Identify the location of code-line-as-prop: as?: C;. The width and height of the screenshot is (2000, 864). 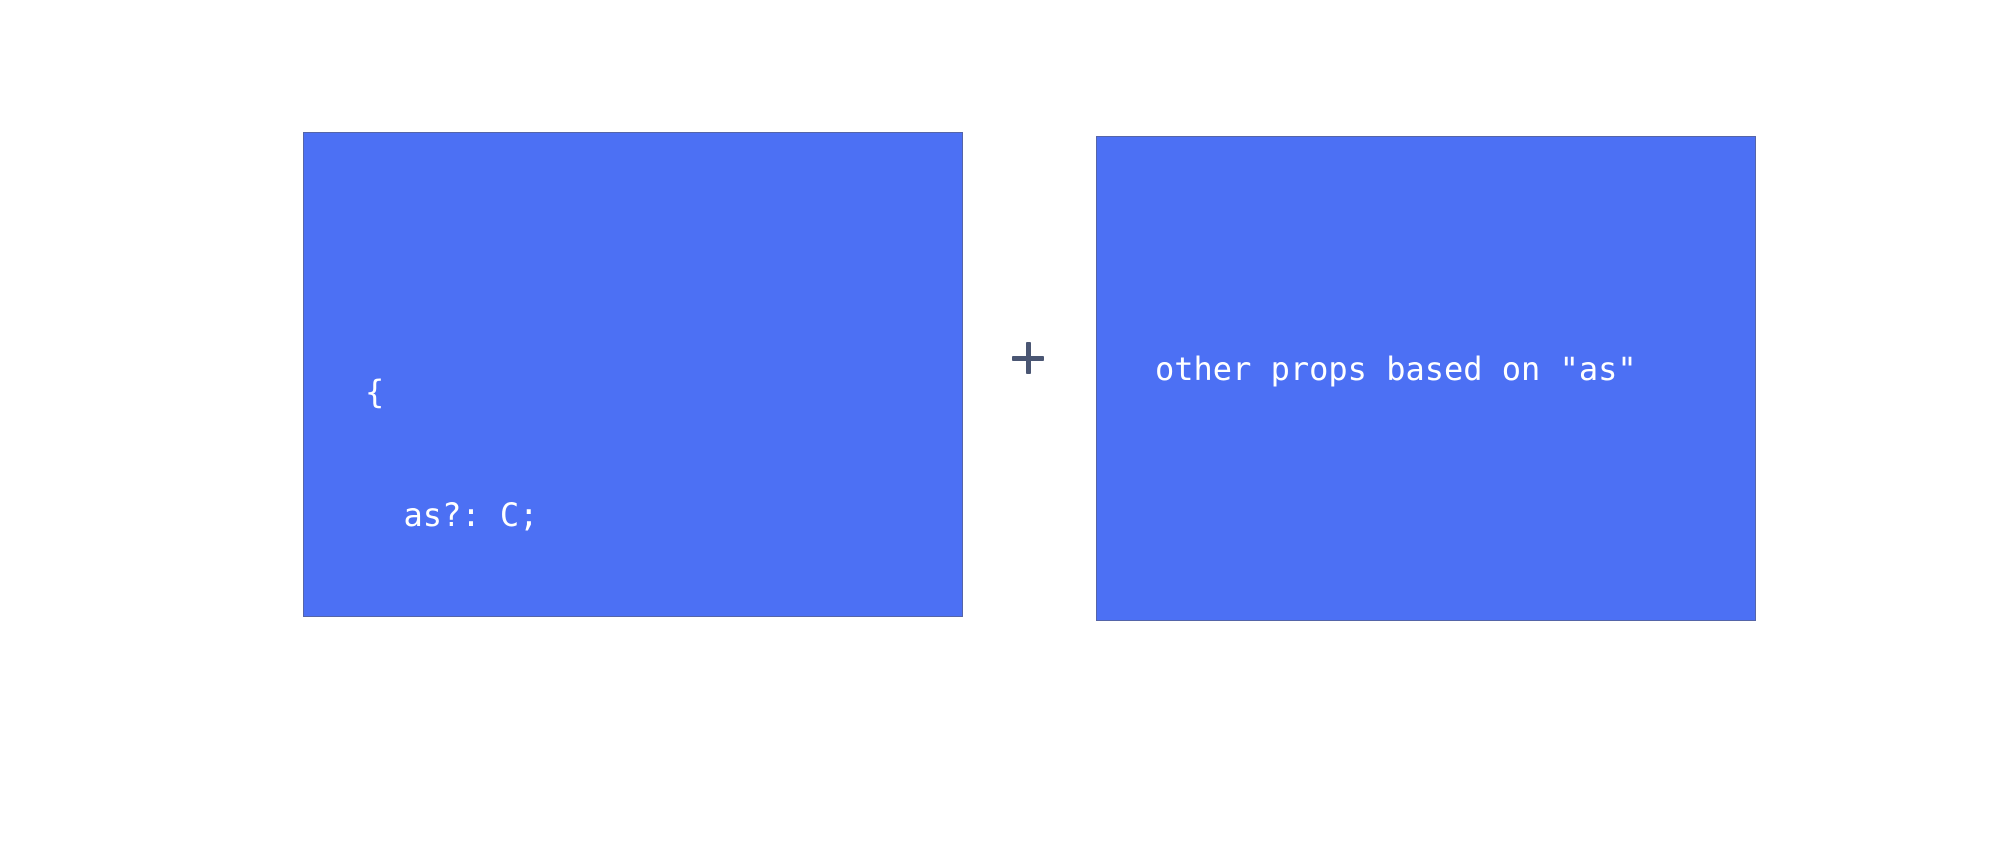
(452, 515).